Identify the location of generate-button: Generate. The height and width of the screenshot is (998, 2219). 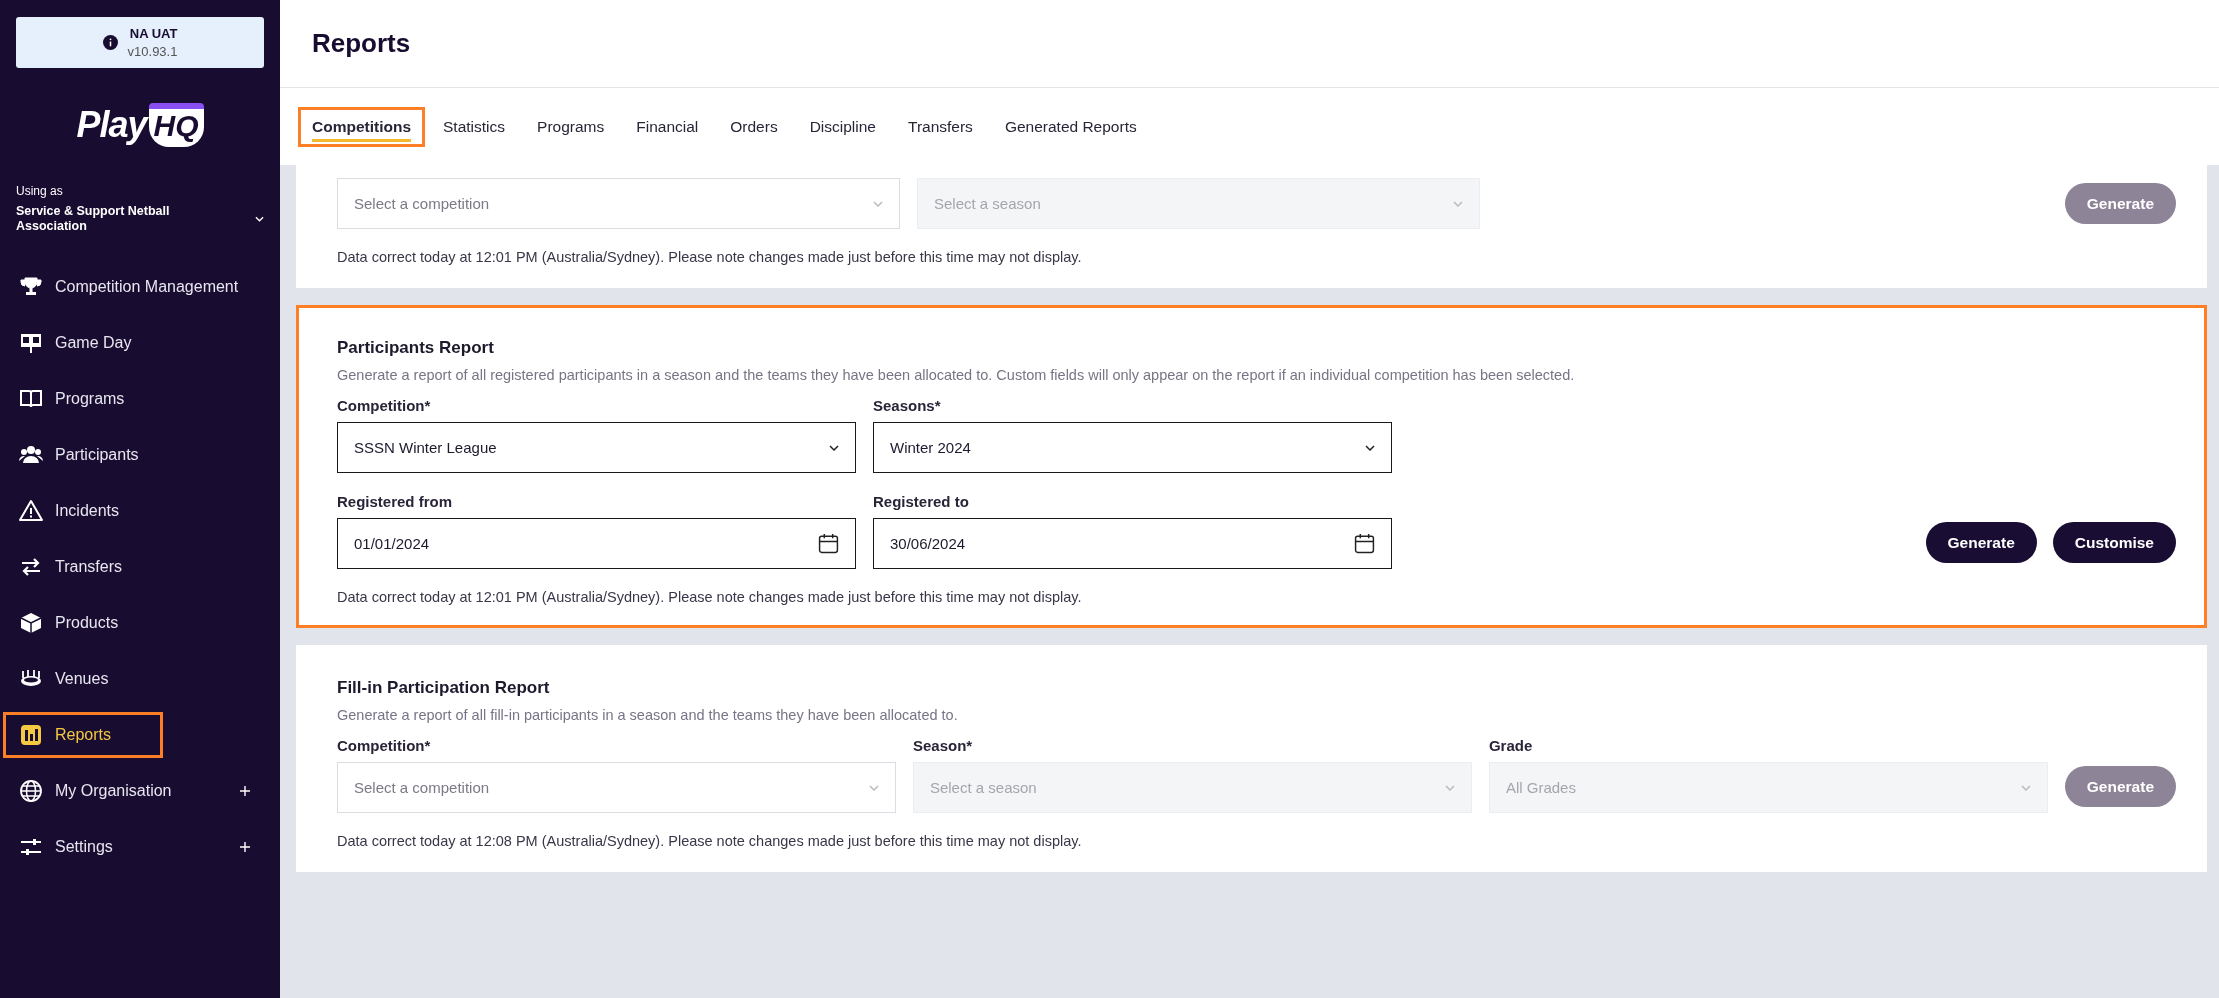
(1981, 542).